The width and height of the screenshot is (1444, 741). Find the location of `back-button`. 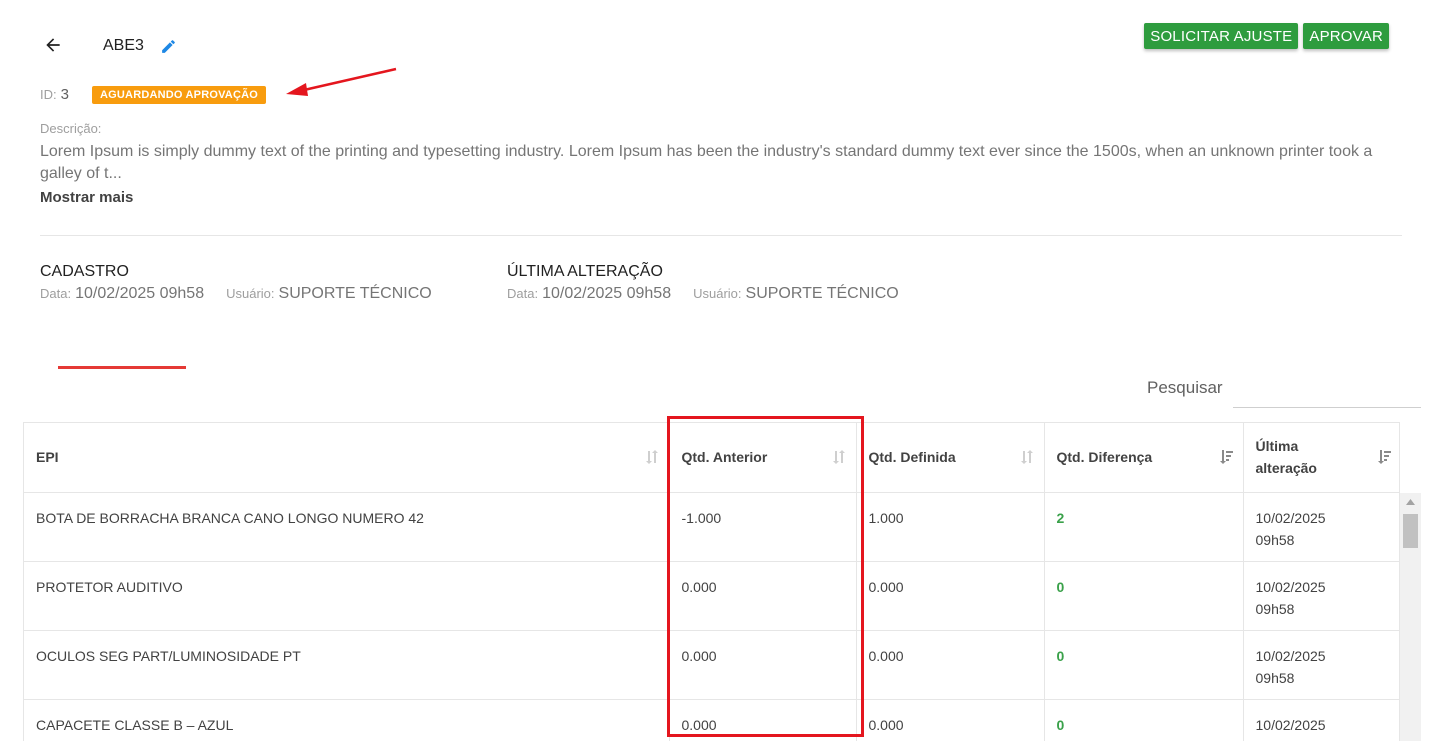

back-button is located at coordinates (53, 45).